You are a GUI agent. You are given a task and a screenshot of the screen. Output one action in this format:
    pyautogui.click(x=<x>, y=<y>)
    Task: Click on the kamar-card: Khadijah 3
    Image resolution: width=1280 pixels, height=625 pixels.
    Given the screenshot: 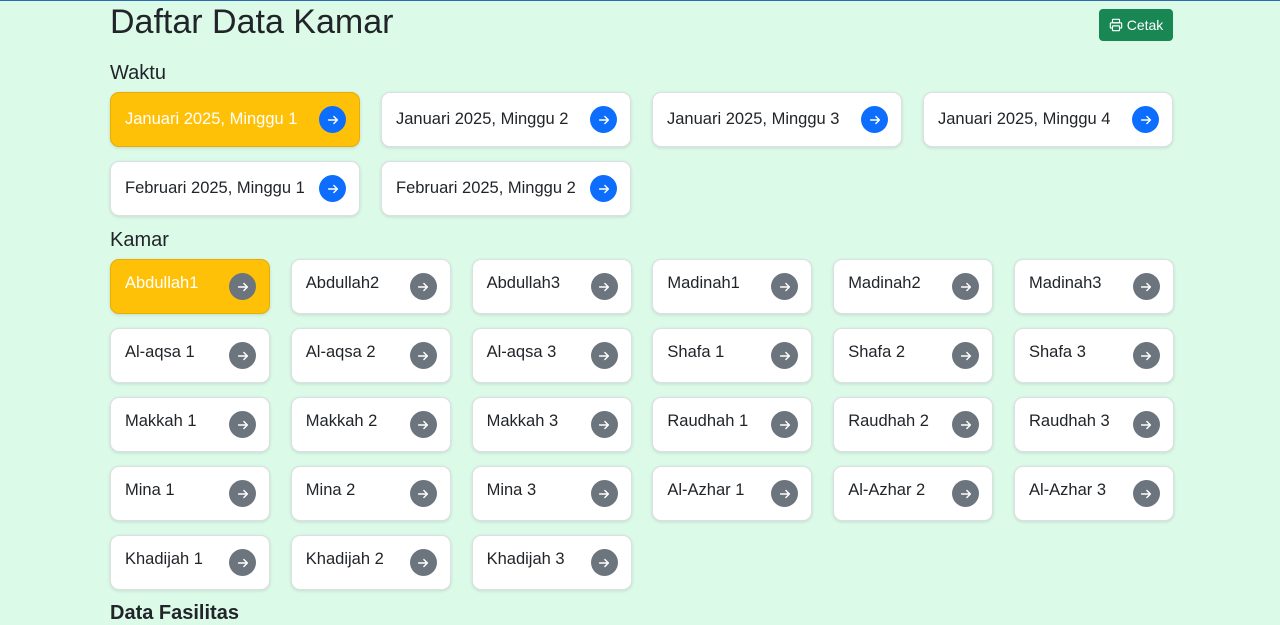 What is the action you would take?
    pyautogui.click(x=551, y=562)
    